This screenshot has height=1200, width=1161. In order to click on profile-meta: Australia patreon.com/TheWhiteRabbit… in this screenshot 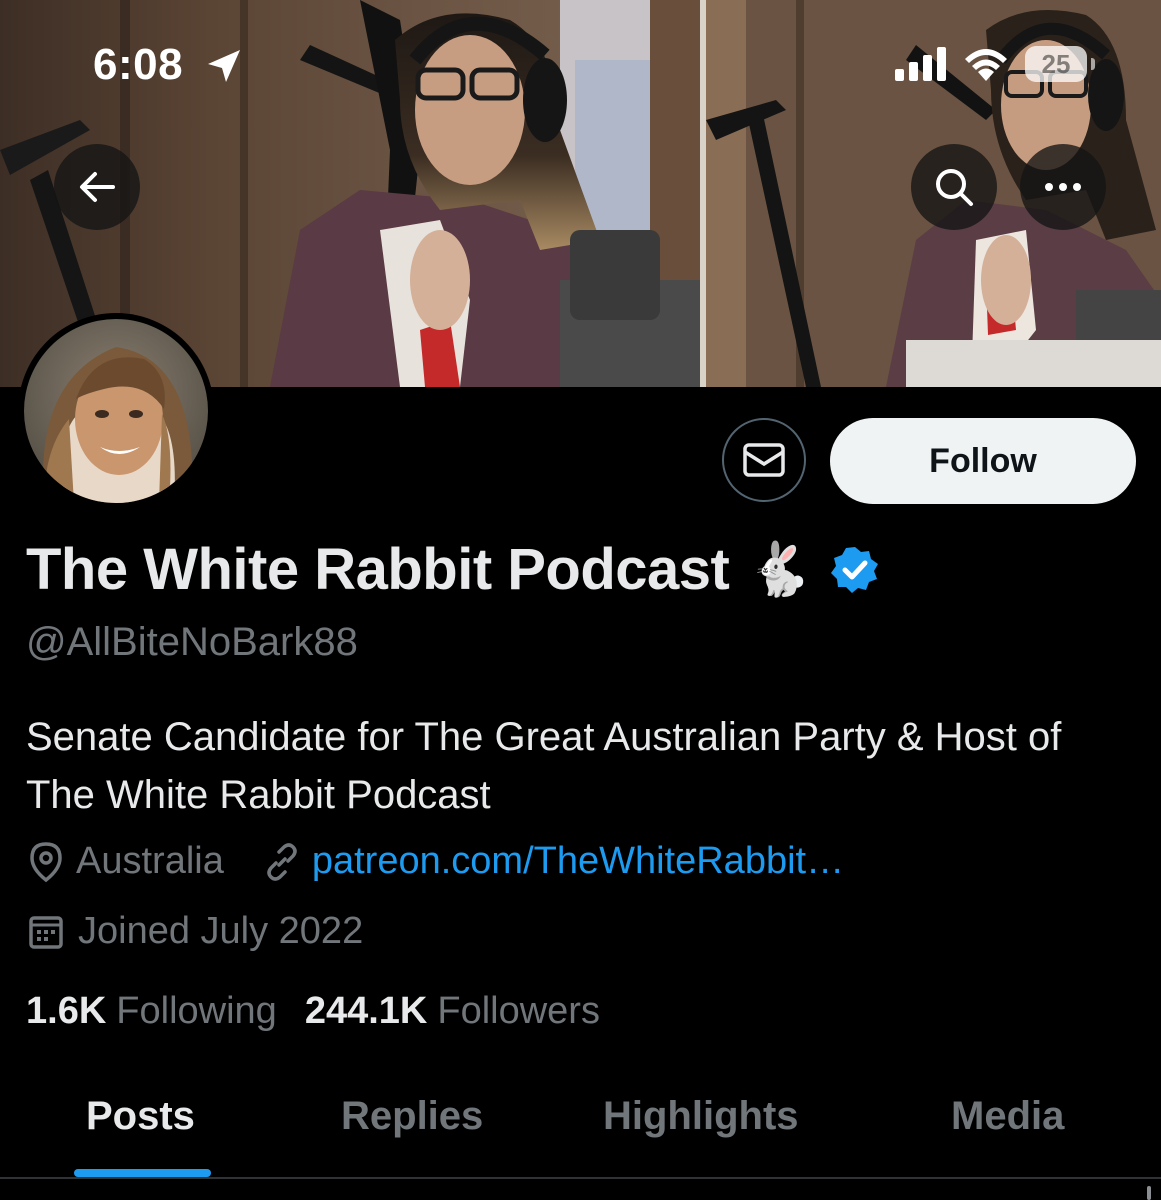, I will do `click(454, 861)`.